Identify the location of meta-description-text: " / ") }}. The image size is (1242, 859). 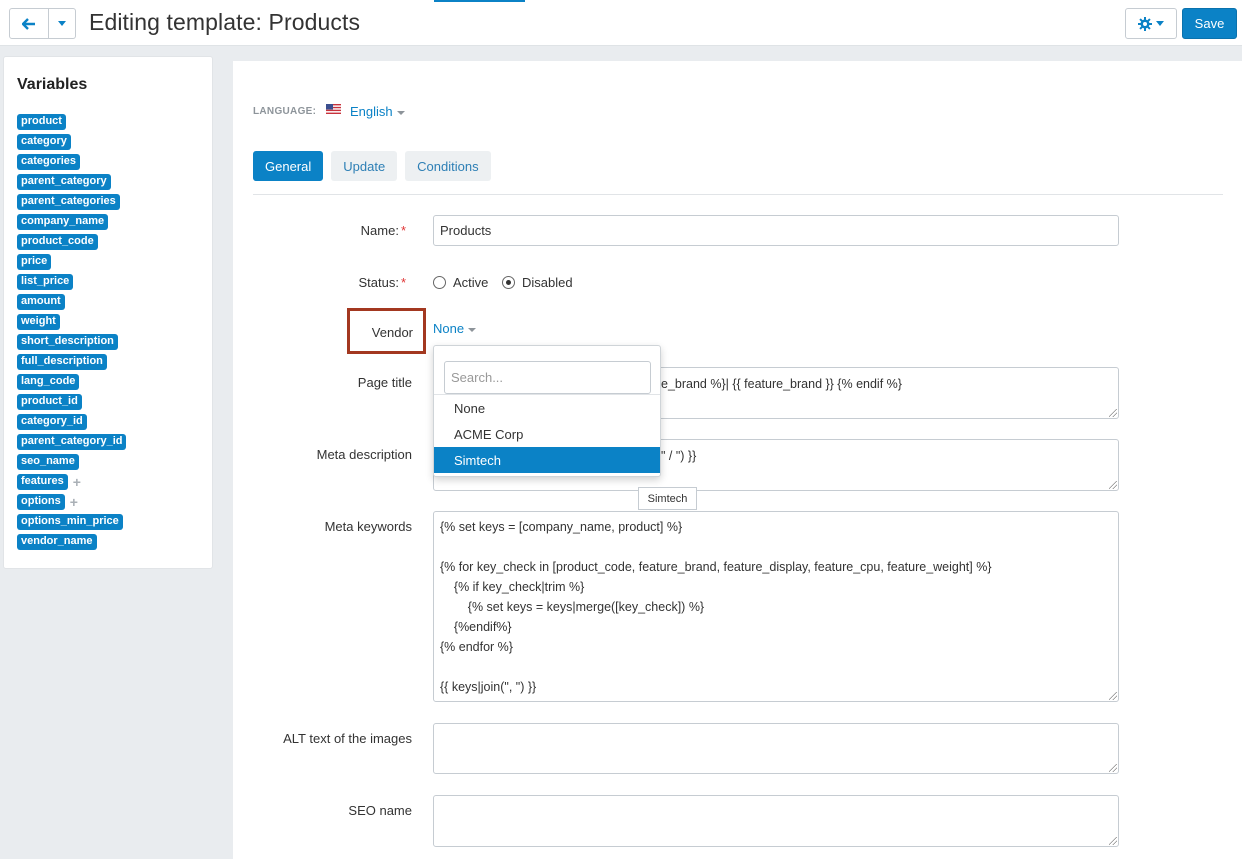
(679, 456).